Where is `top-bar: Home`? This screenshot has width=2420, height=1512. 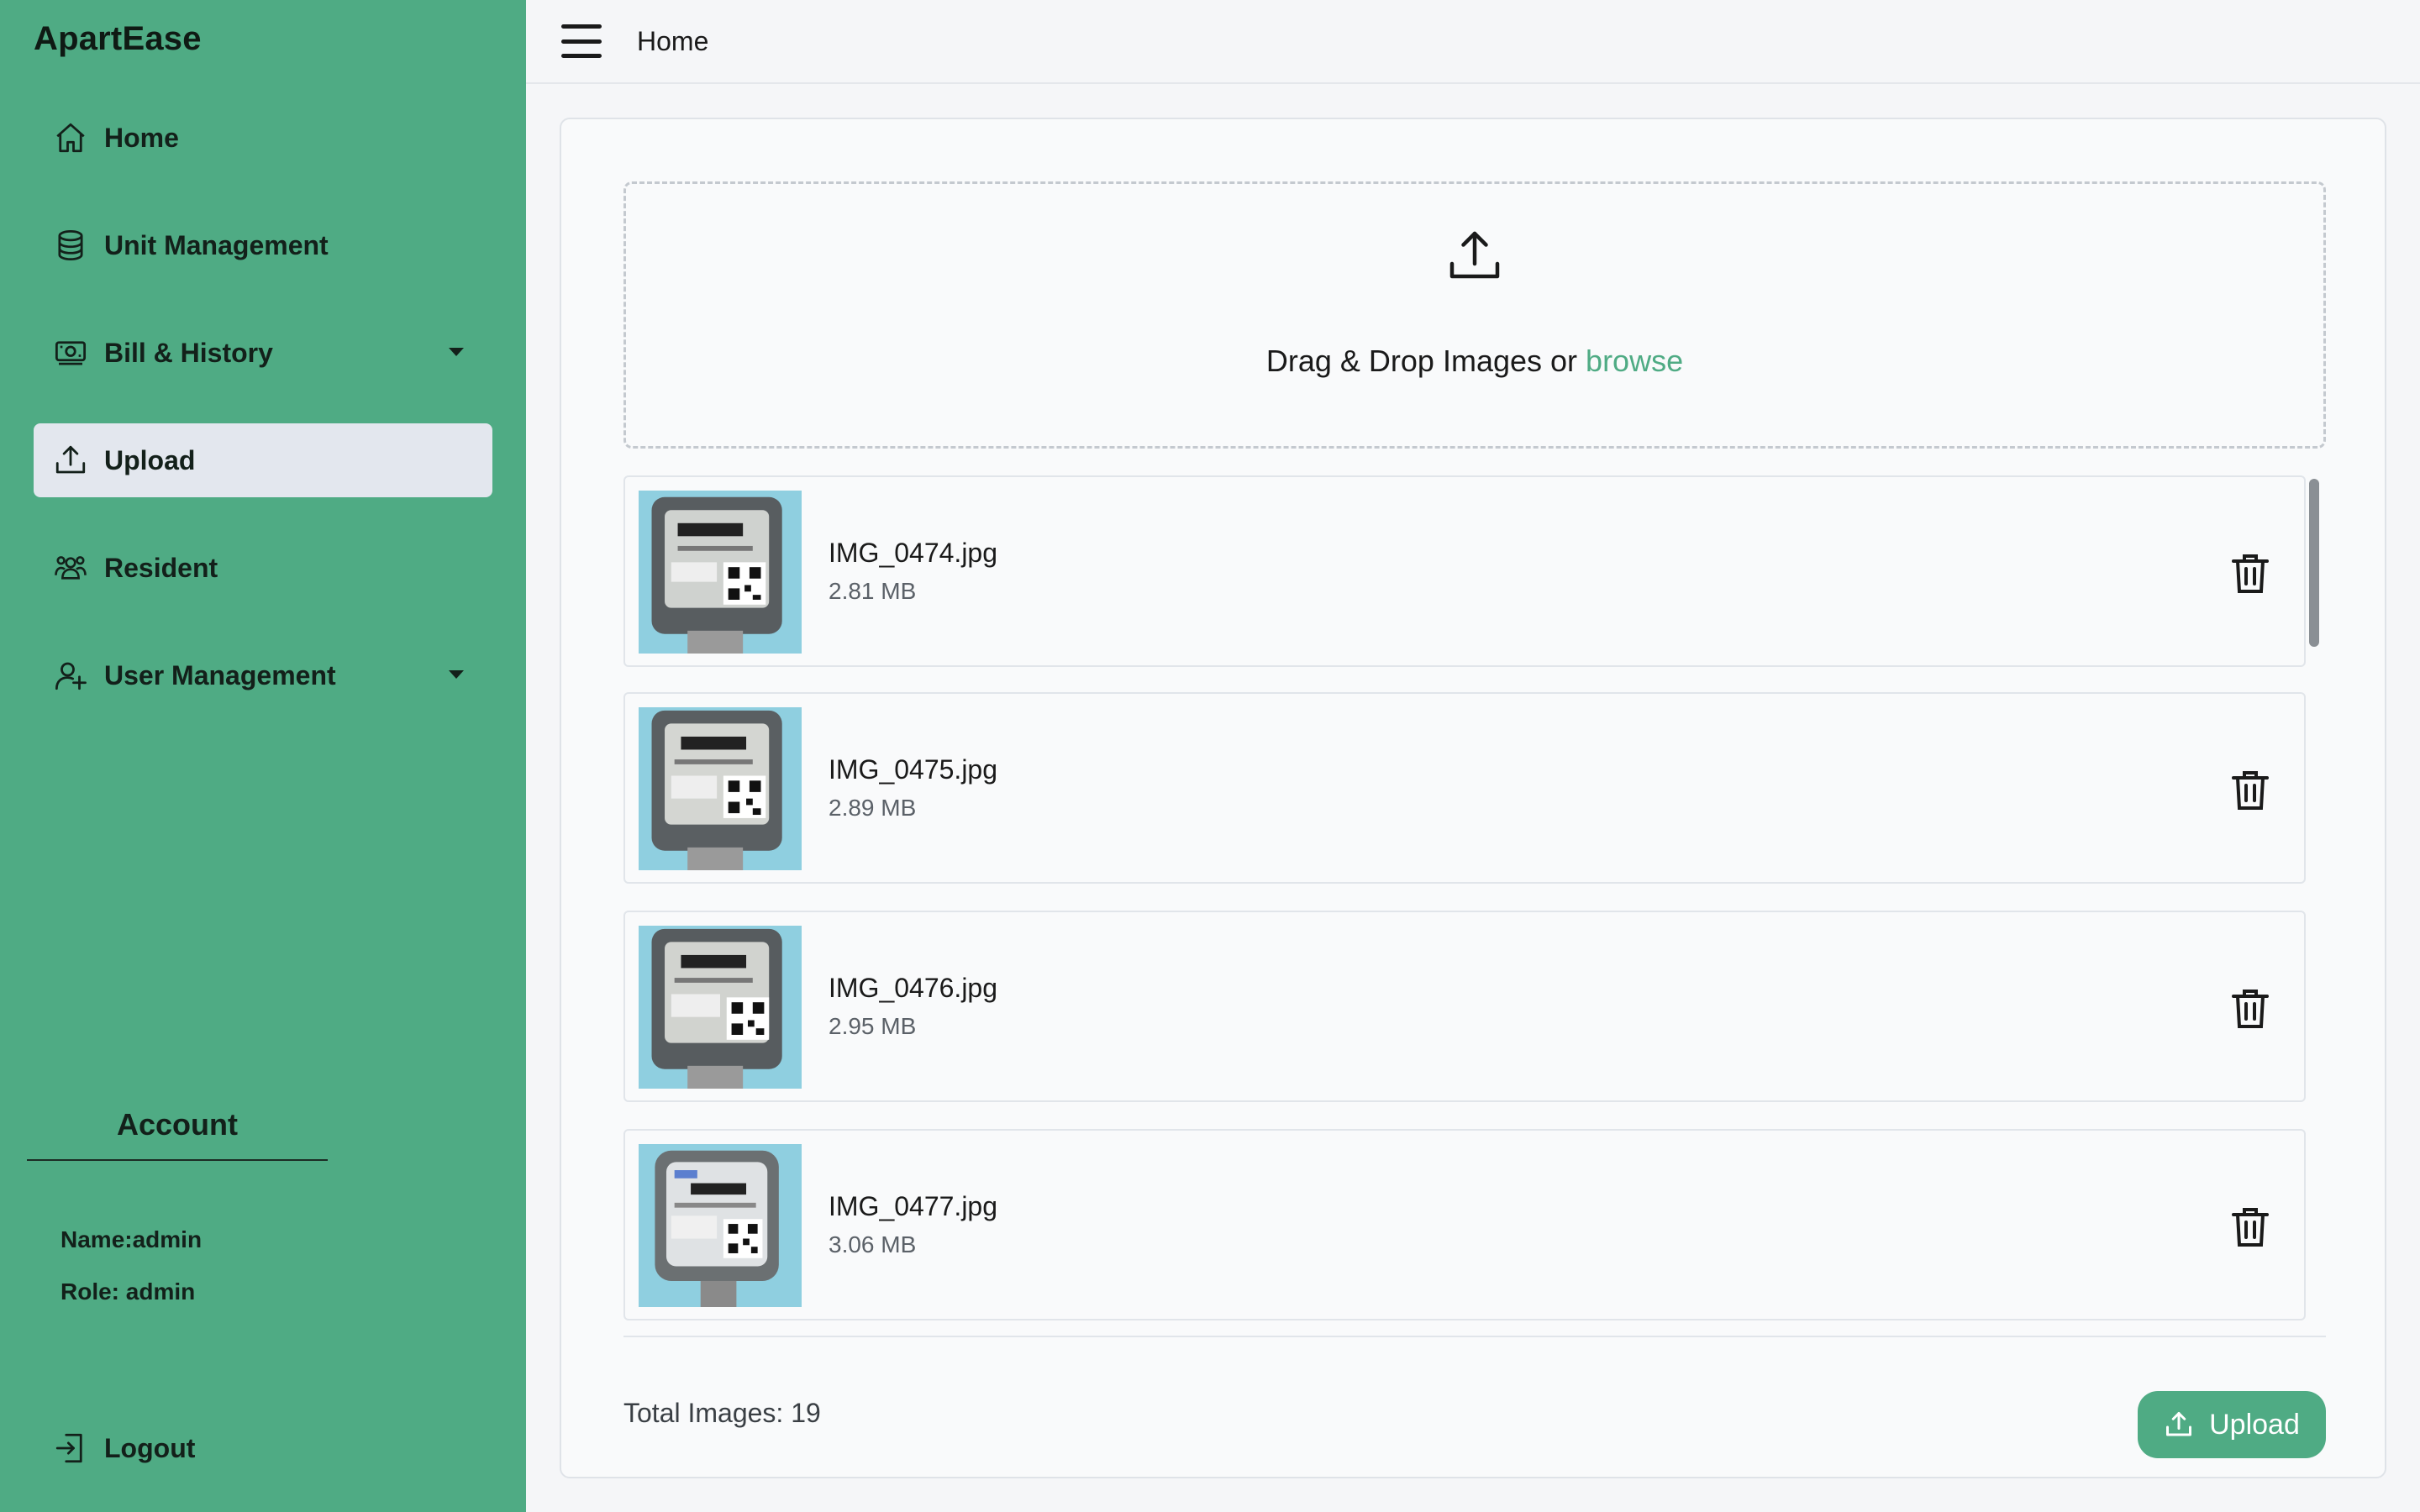 top-bar: Home is located at coordinates (1473, 42).